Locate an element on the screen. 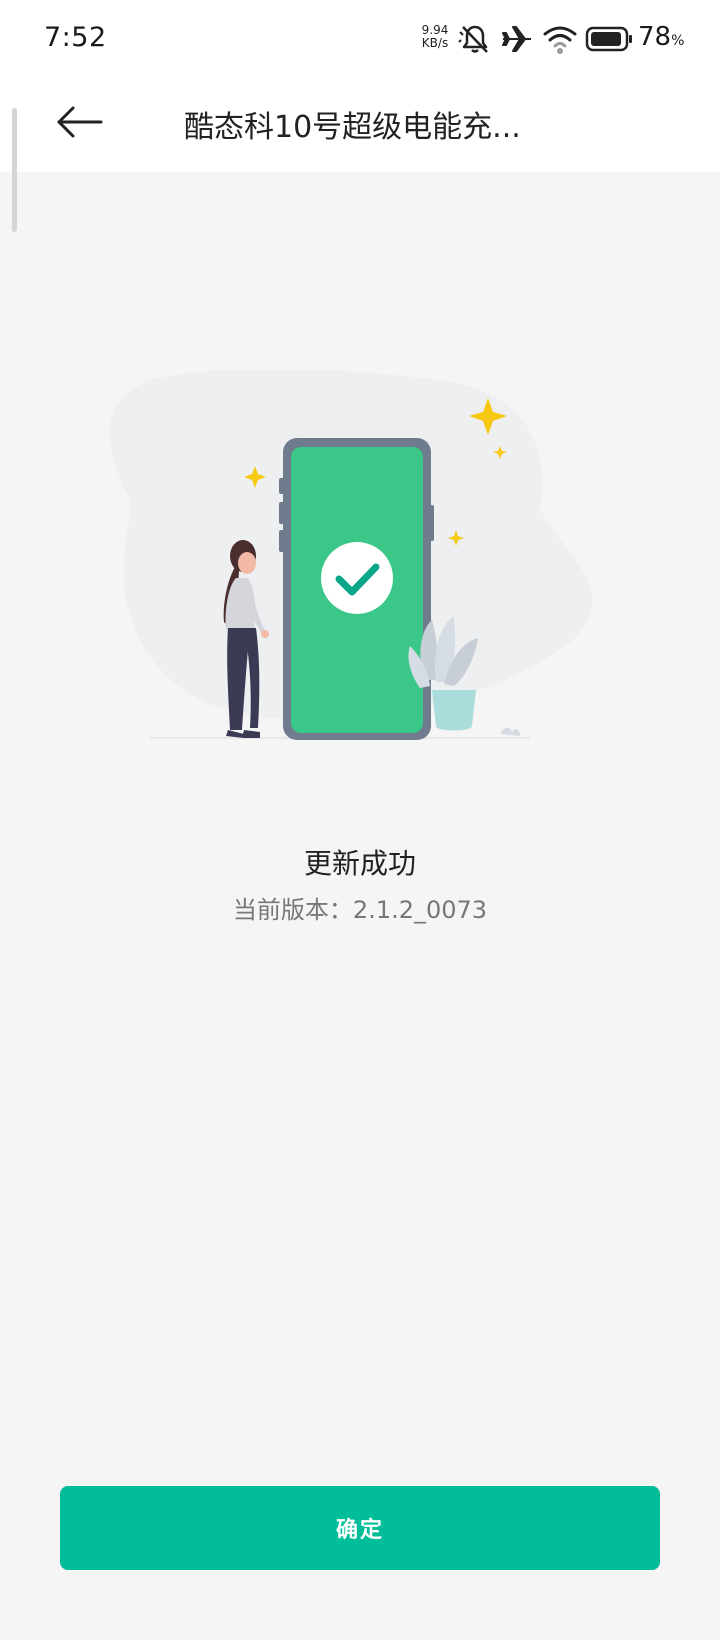  network-speed-unit: KB/s is located at coordinates (435, 43).